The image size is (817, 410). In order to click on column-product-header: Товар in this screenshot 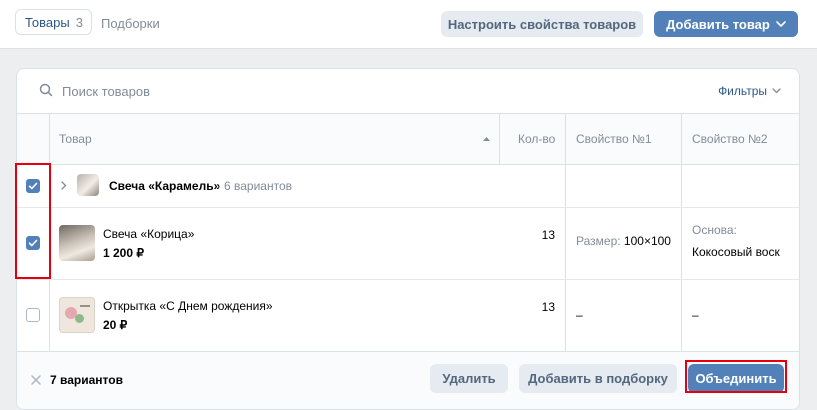, I will do `click(75, 139)`.